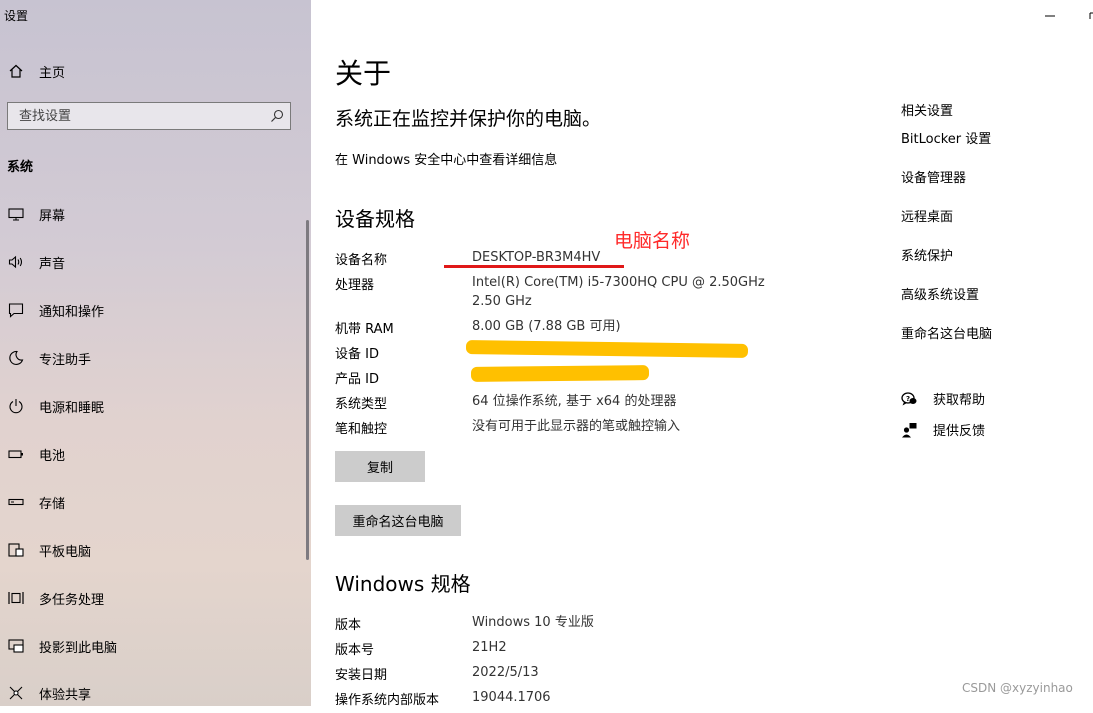 Image resolution: width=1093 pixels, height=713 pixels. What do you see at coordinates (652, 241) in the screenshot?
I see `annotation-label: 电脑名称` at bounding box center [652, 241].